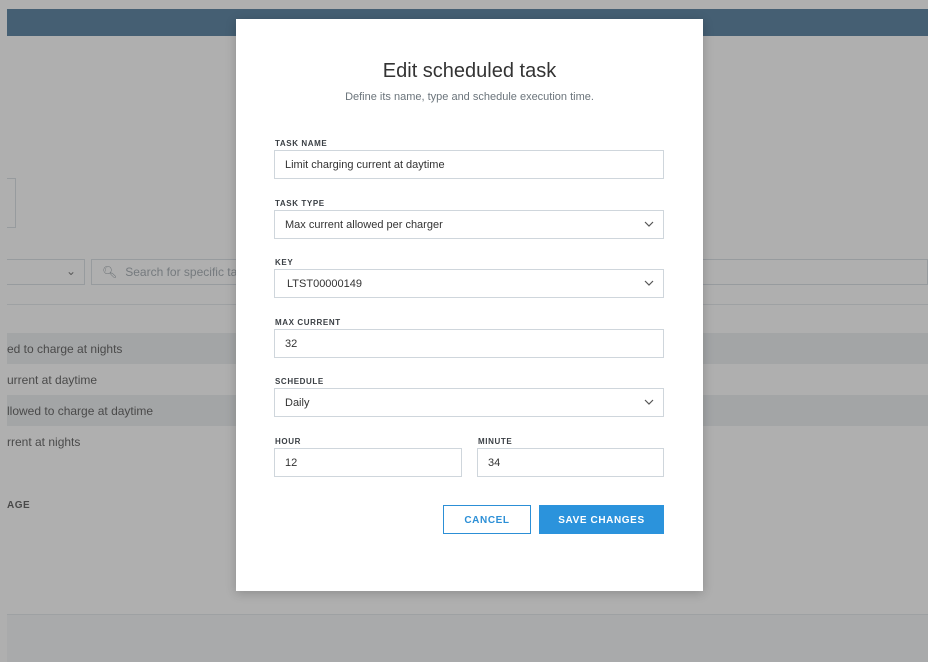 The image size is (928, 662). I want to click on minute-input: 34, so click(570, 462).